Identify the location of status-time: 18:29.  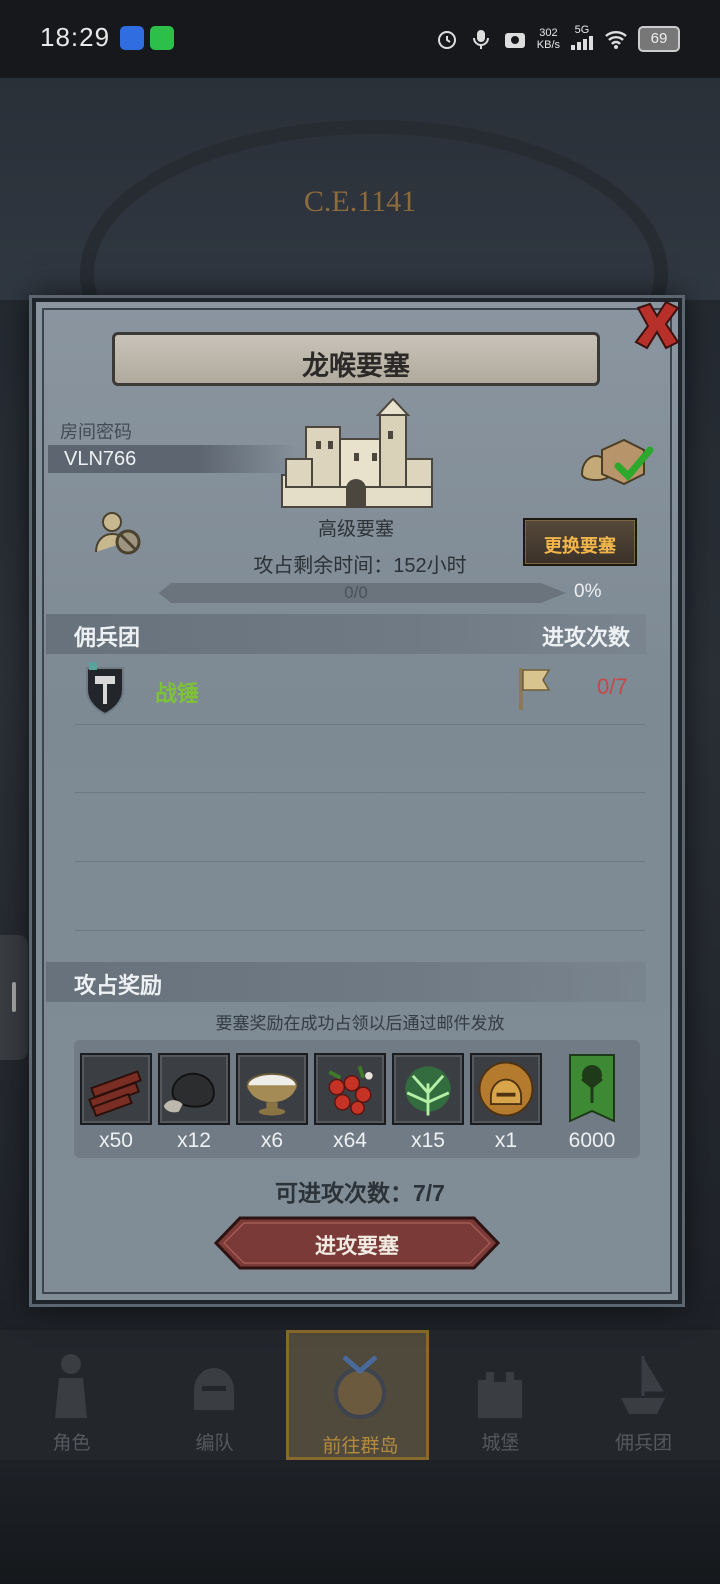
(75, 37).